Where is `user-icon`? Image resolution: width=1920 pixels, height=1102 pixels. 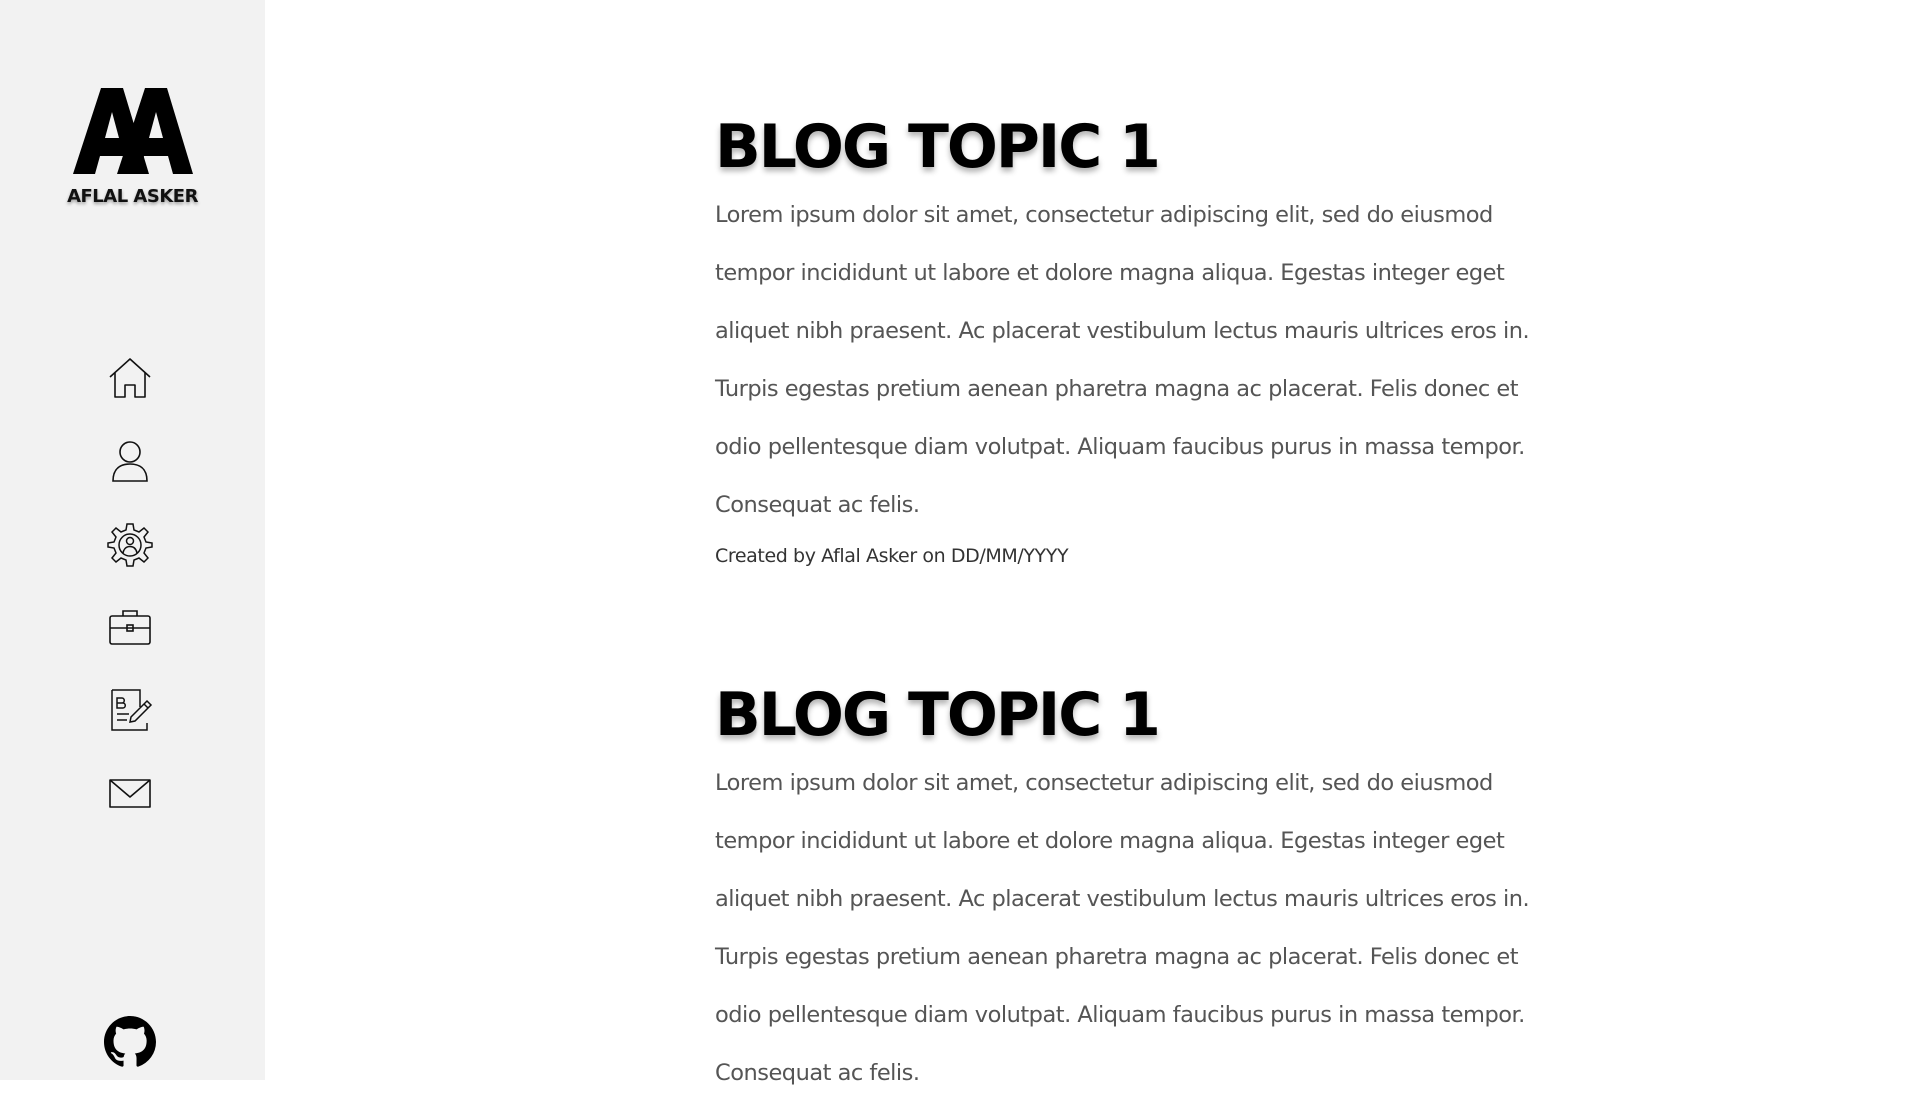 user-icon is located at coordinates (130, 461).